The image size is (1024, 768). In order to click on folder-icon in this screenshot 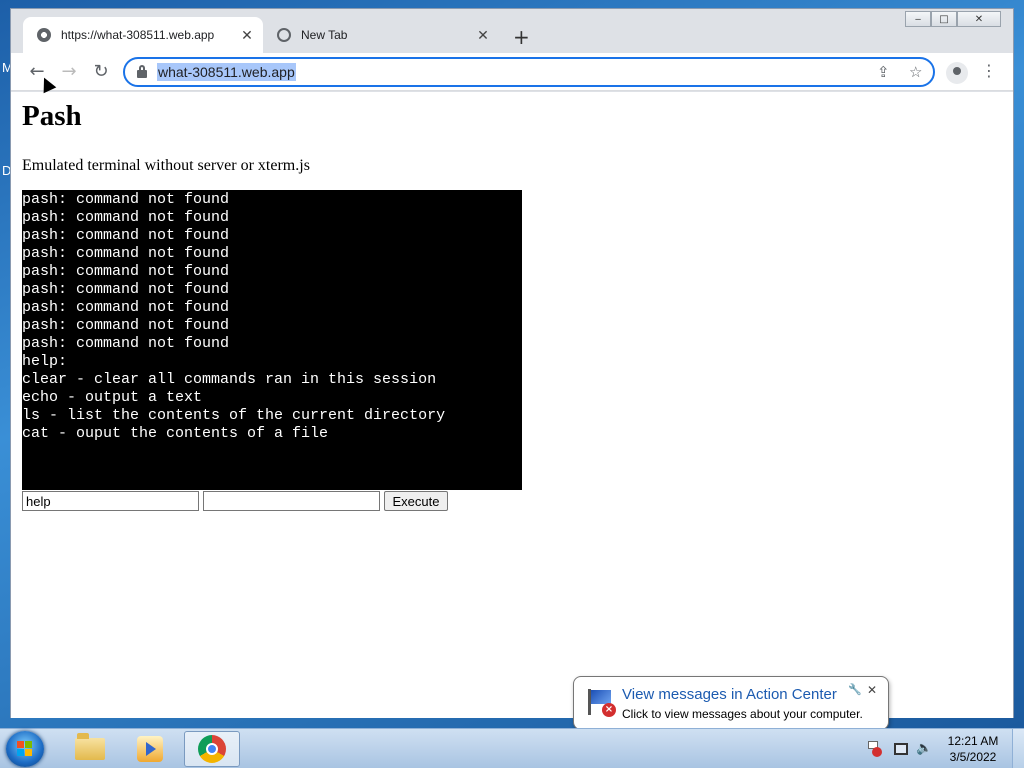, I will do `click(90, 746)`.